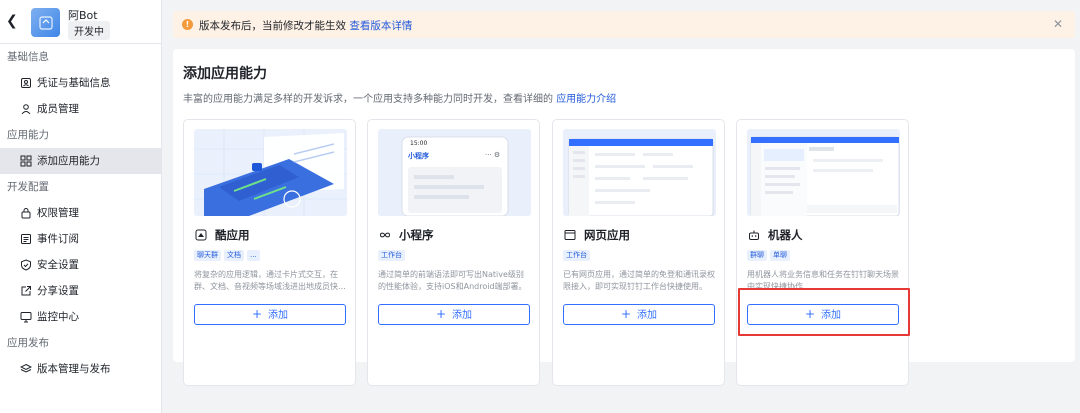 Image resolution: width=1080 pixels, height=413 pixels. What do you see at coordinates (586, 99) in the screenshot?
I see `capability-intro-link: 应用能力介绍` at bounding box center [586, 99].